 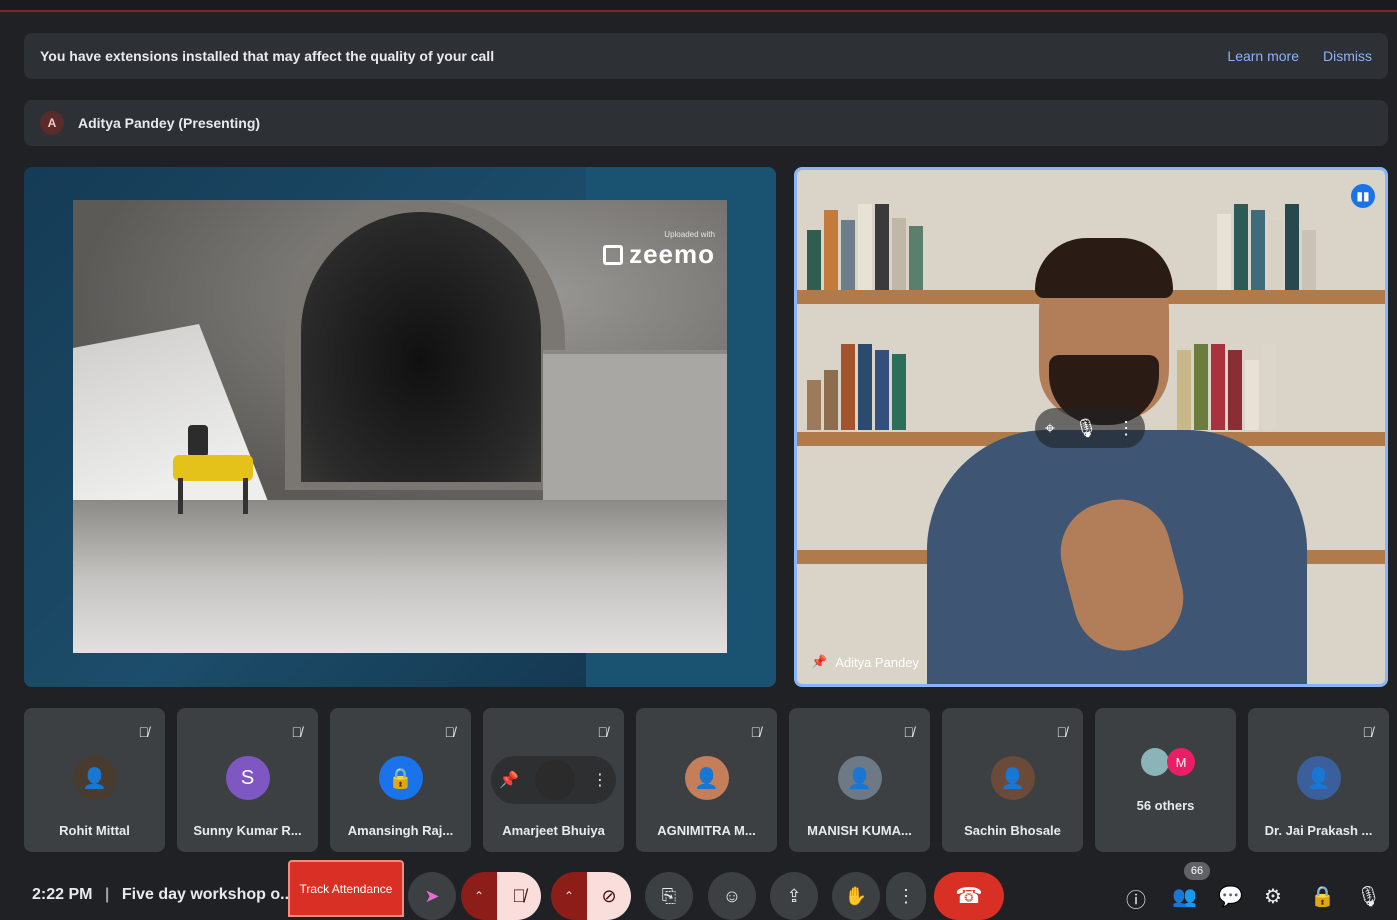 I want to click on meeting-info-icon: ⓘ, so click(x=1136, y=898).